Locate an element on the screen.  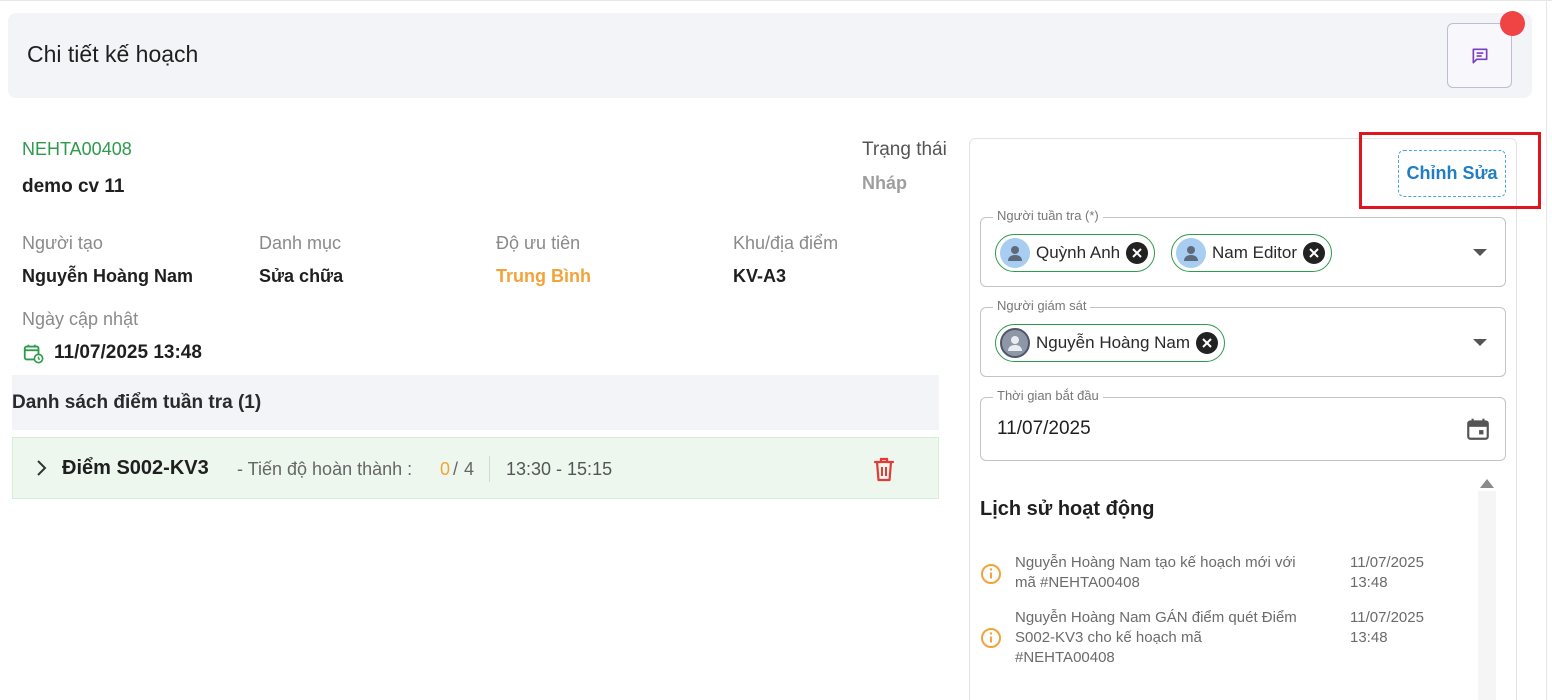
patroller-name: Nam Editor is located at coordinates (1255, 252).